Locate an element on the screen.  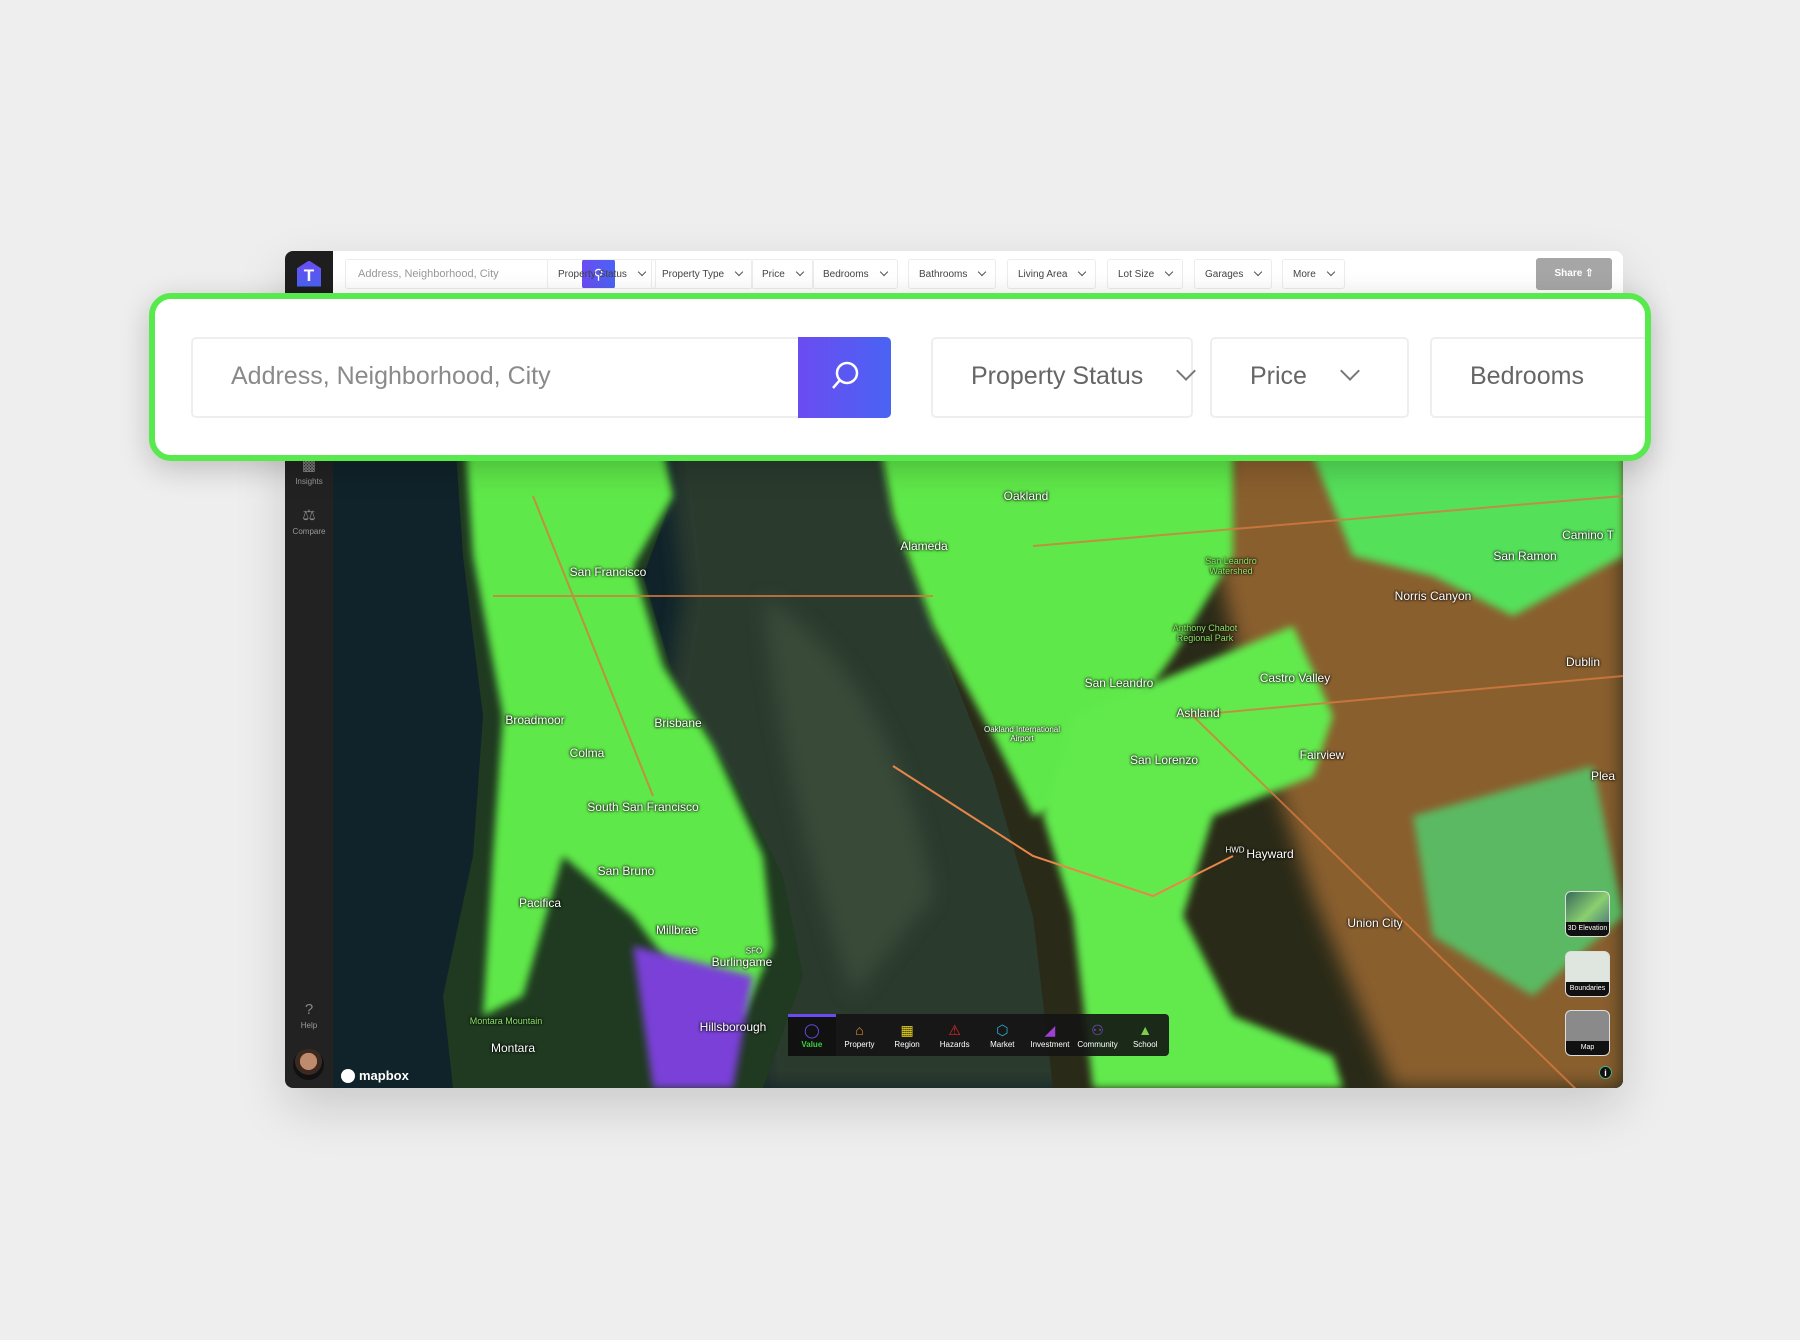
filter-bedrooms: Bedrooms is located at coordinates (855, 274).